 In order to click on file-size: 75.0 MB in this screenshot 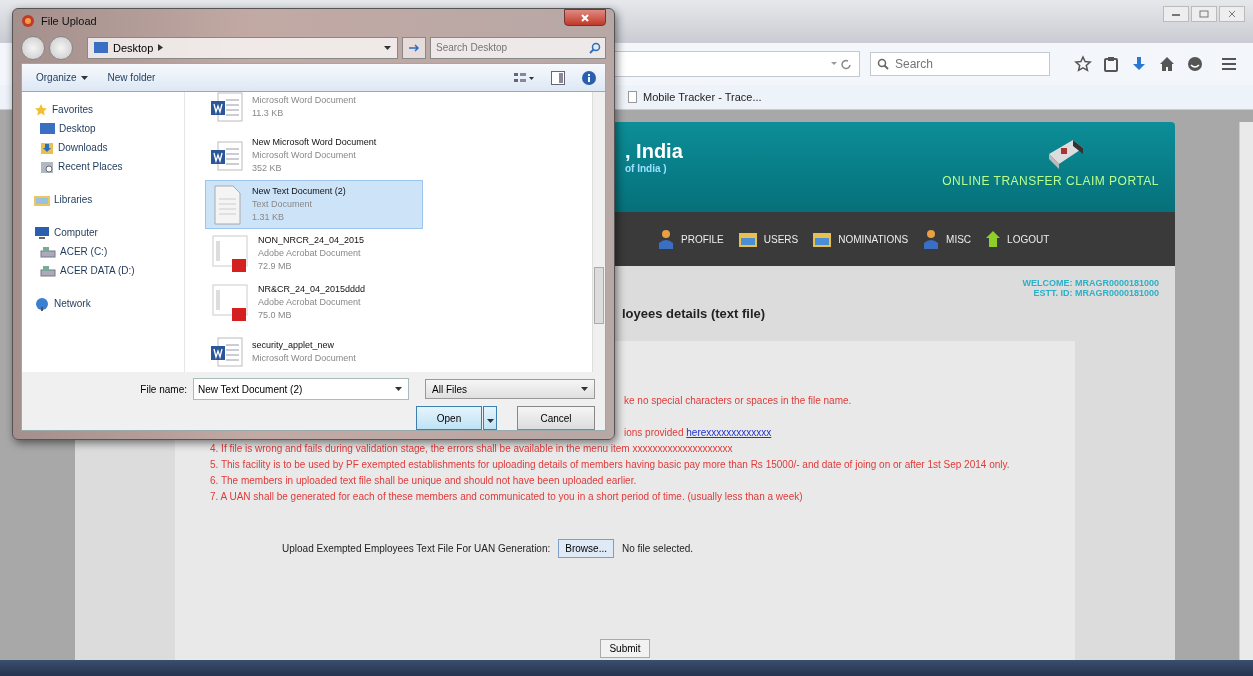, I will do `click(275, 315)`.